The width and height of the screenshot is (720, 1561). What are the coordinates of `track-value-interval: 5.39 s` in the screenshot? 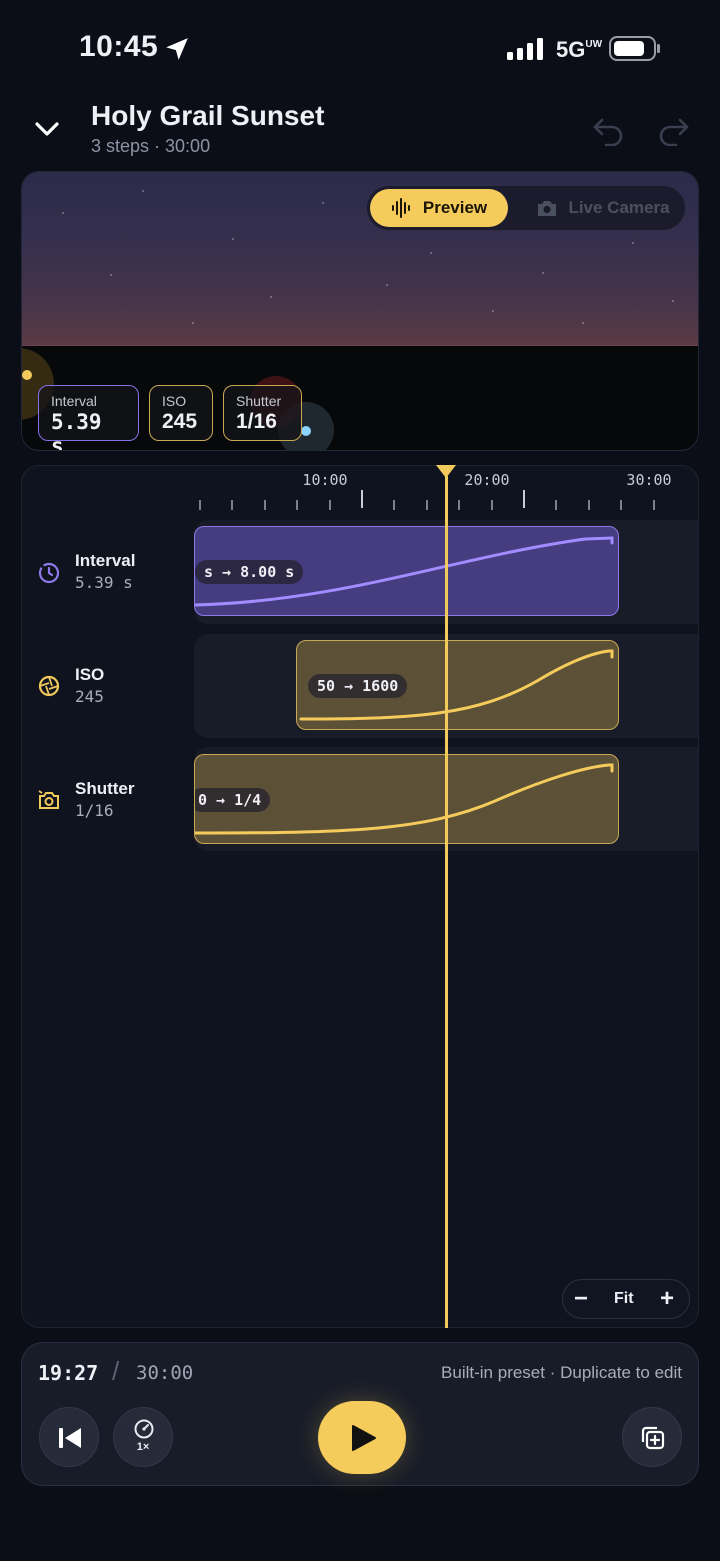 It's located at (104, 582).